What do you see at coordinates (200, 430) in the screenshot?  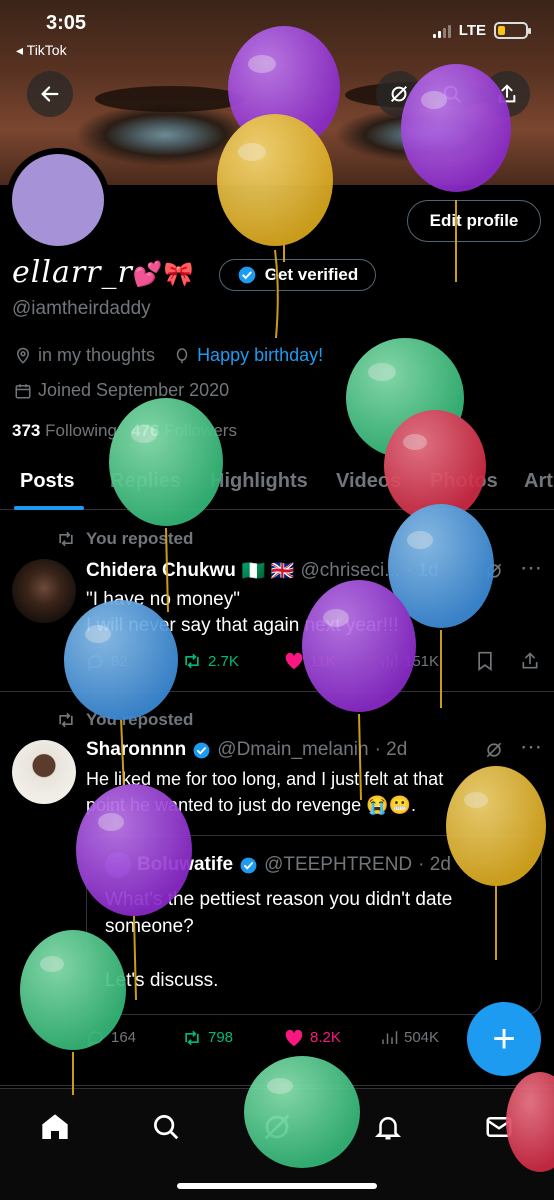 I see `followers-label: Followers` at bounding box center [200, 430].